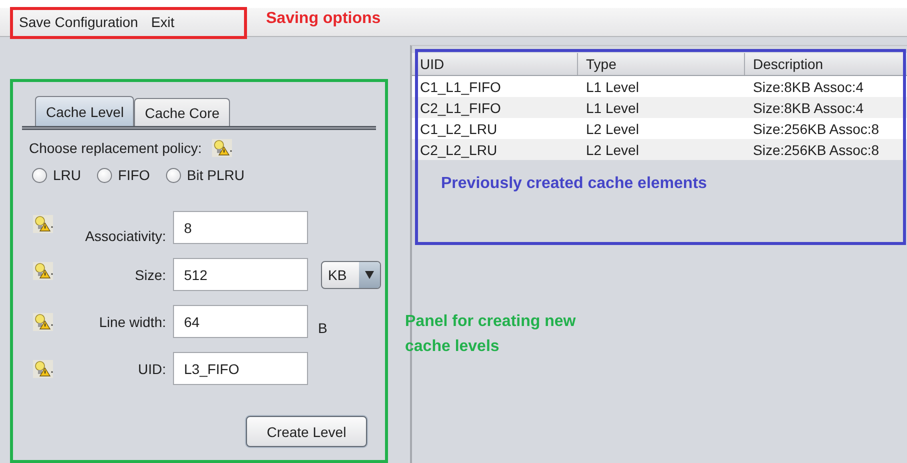 Image resolution: width=907 pixels, height=463 pixels. I want to click on input-field: 512, so click(240, 274).